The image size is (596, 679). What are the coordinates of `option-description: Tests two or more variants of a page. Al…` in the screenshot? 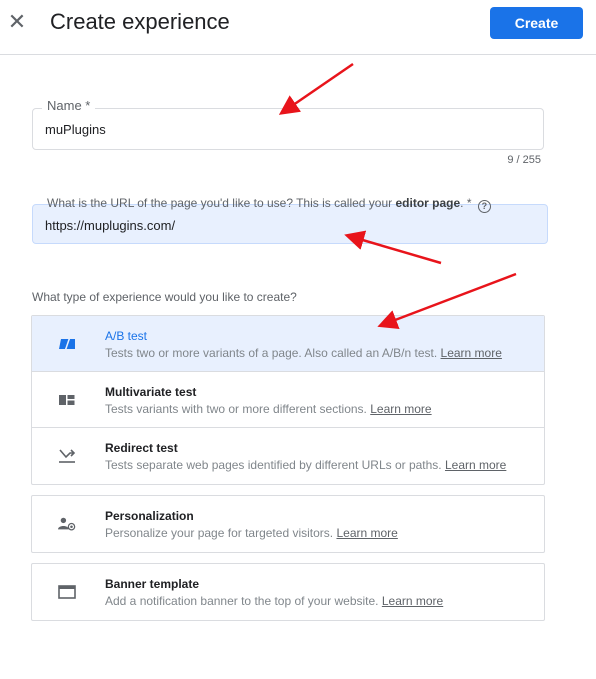 It's located at (303, 353).